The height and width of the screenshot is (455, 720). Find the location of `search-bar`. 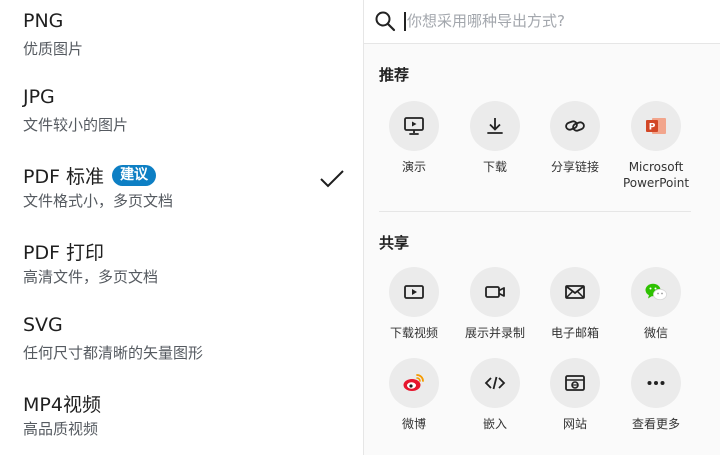

search-bar is located at coordinates (542, 22).